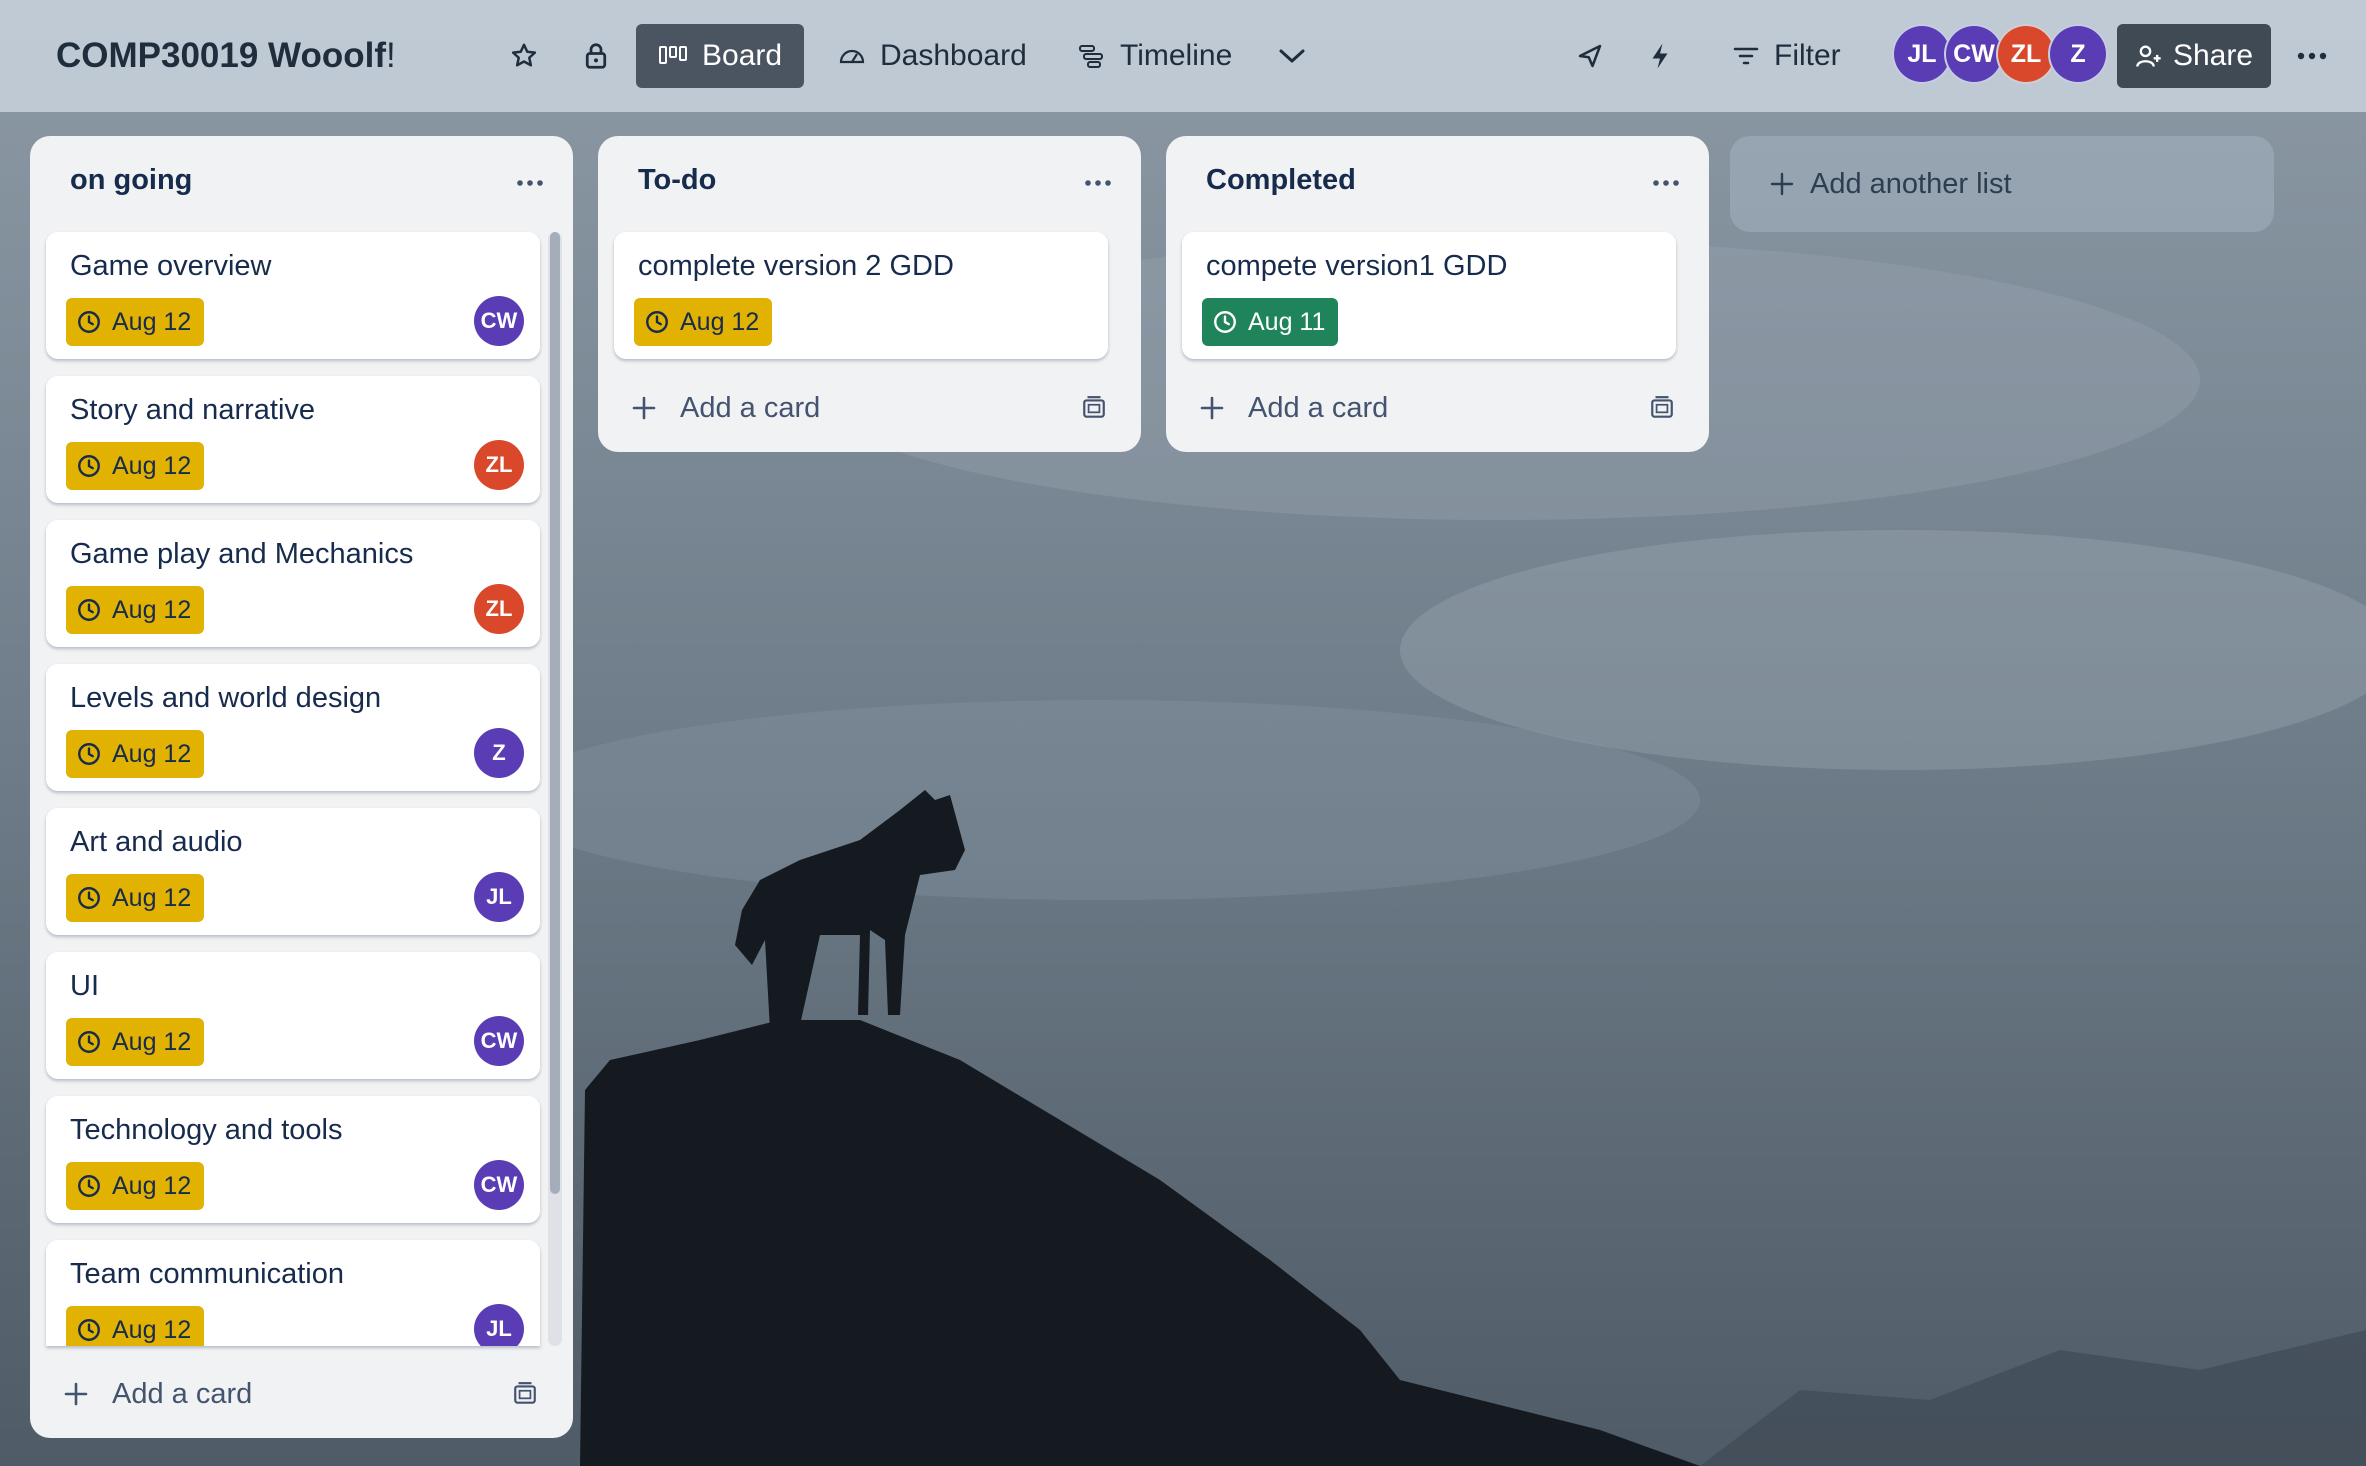  I want to click on board-menu-more-icon, so click(2312, 56).